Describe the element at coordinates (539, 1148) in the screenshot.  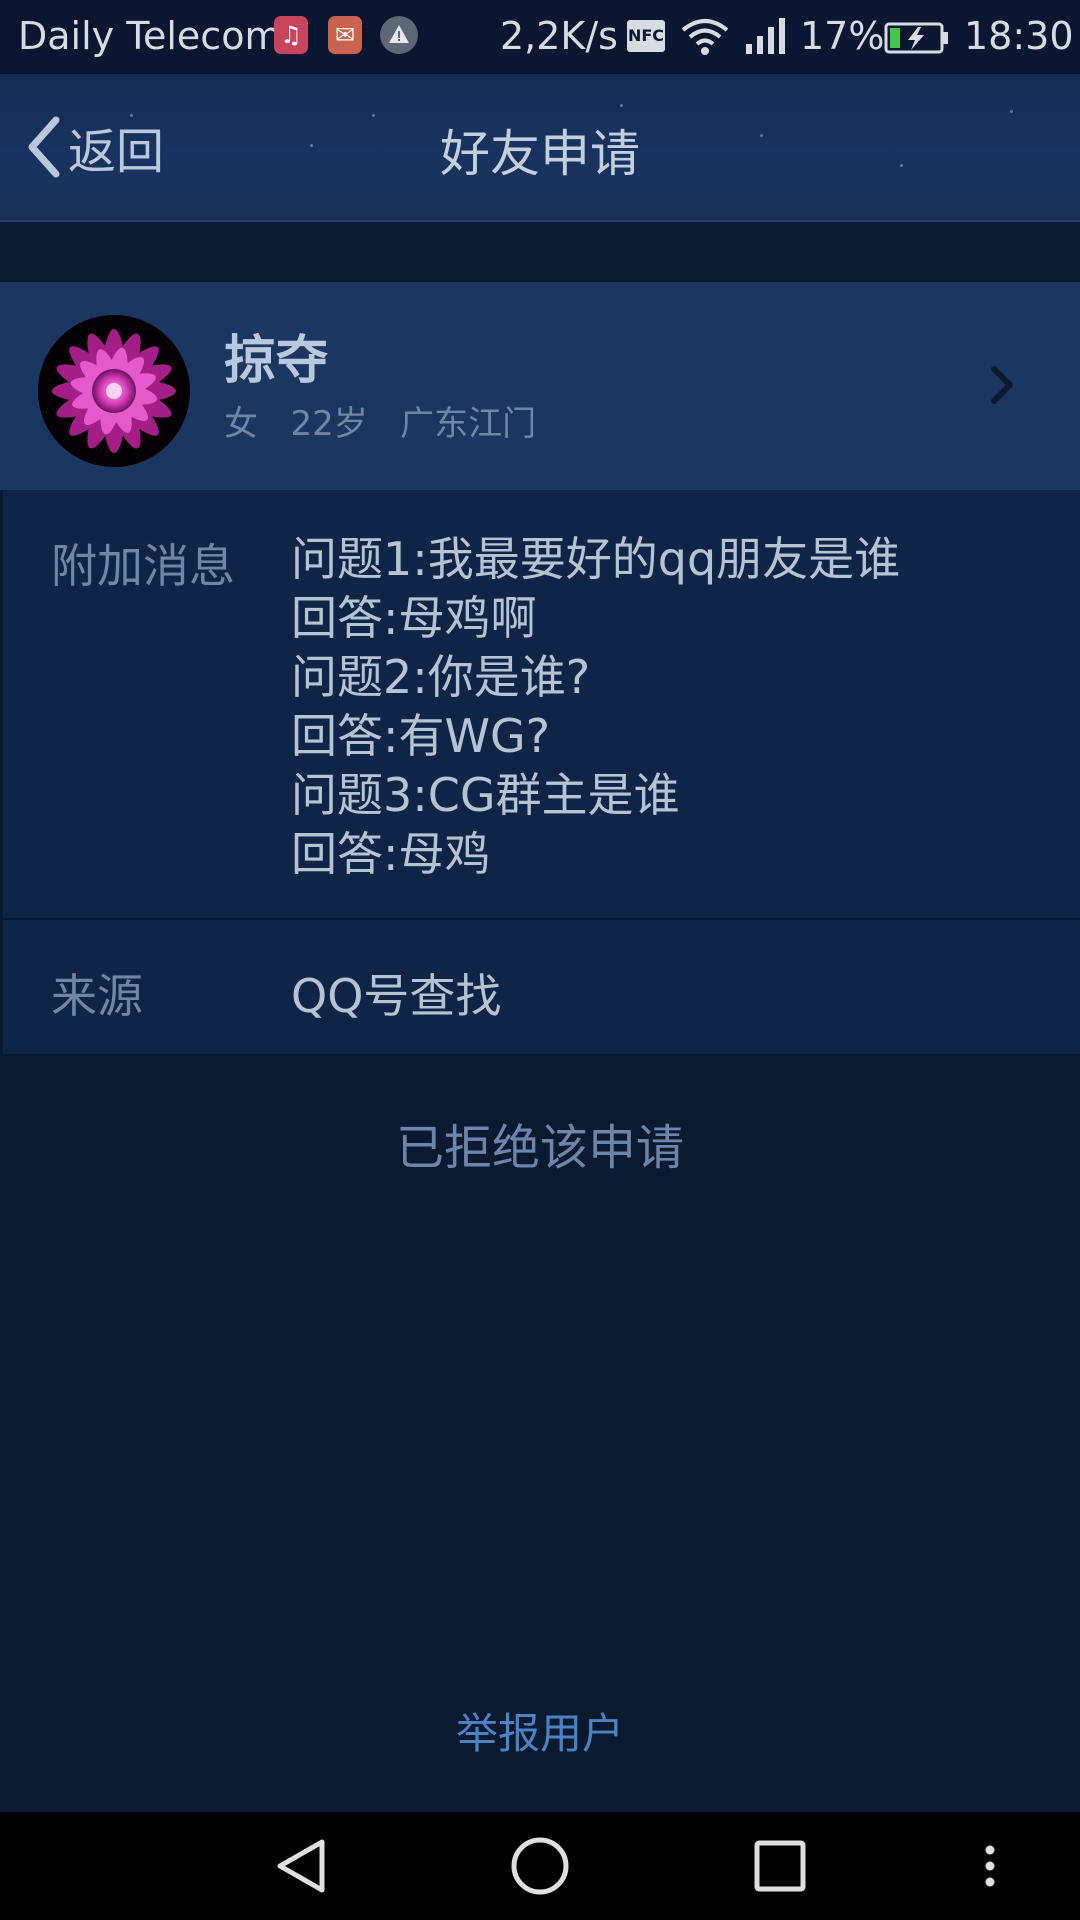
I see `request-status: 已拒绝该申请` at that location.